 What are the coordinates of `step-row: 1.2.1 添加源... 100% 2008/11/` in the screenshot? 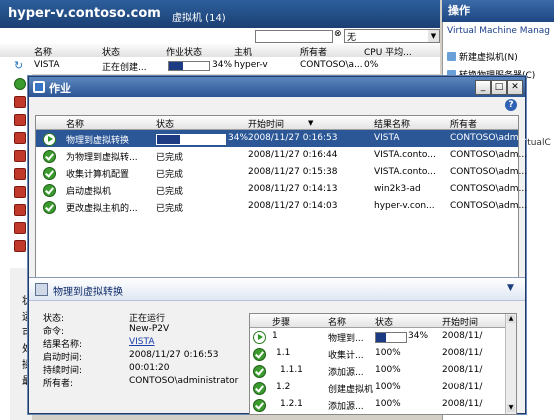 It's located at (383, 404).